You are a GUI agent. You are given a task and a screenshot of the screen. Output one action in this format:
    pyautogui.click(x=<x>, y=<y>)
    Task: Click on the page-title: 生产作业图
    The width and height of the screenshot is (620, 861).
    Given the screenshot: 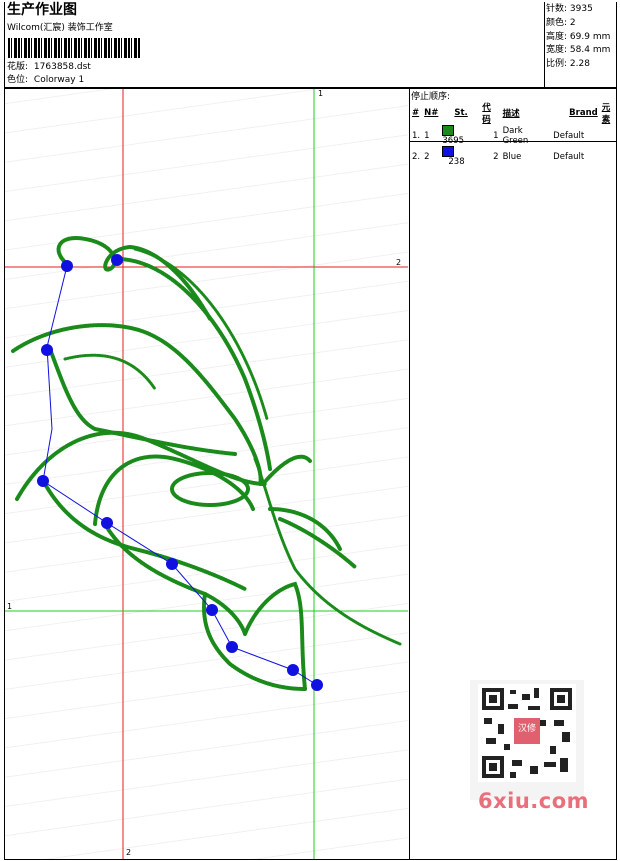 What is the action you would take?
    pyautogui.click(x=42, y=10)
    